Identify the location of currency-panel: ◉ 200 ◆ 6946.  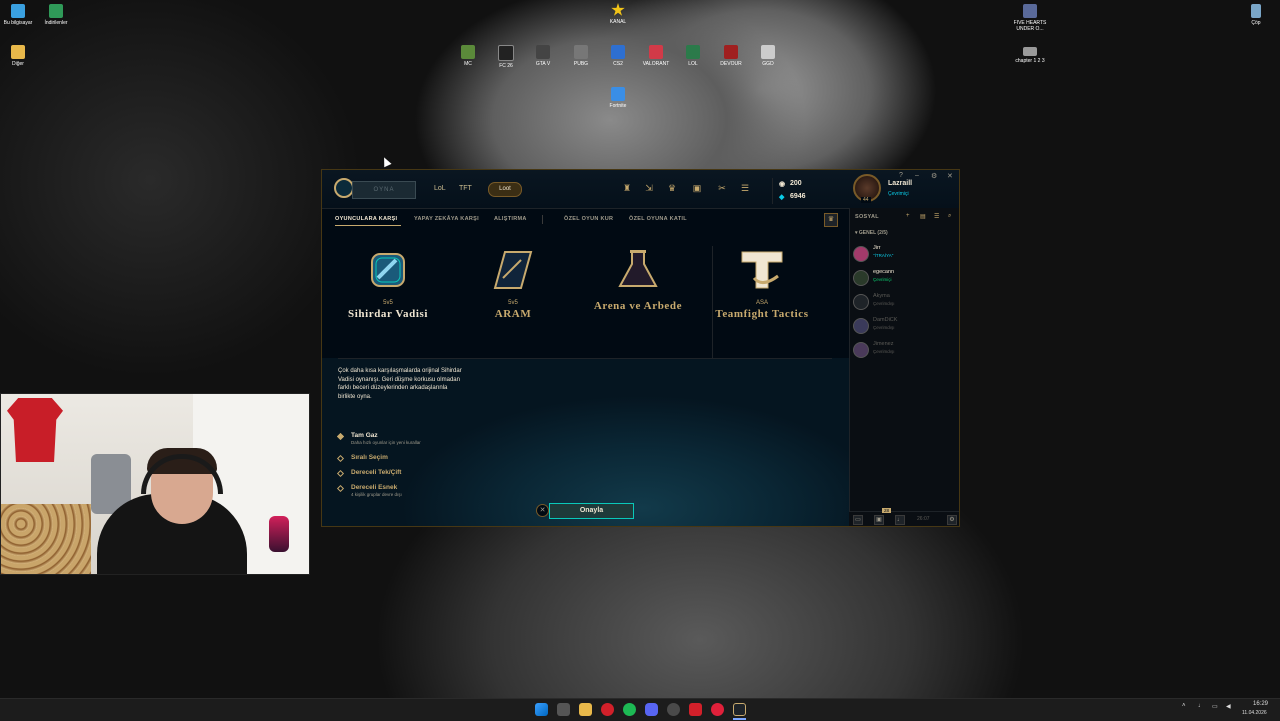
(801, 191).